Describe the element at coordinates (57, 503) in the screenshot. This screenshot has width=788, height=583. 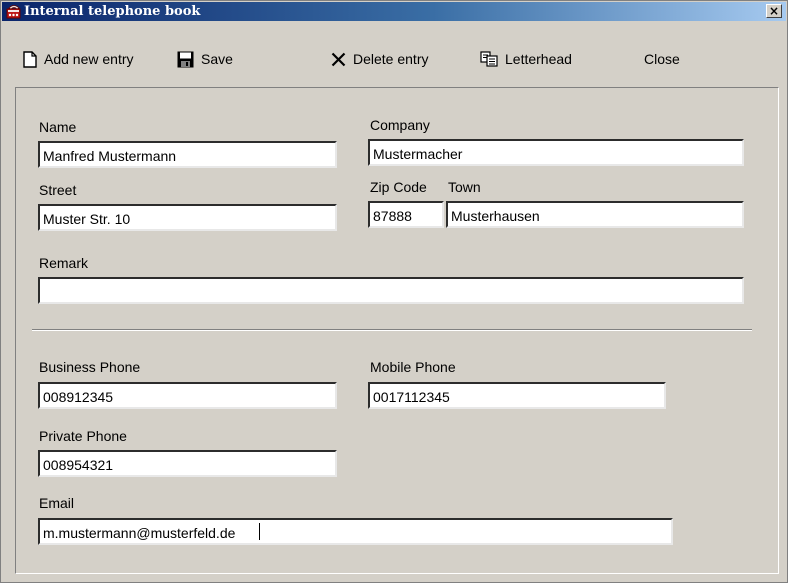
I see `email-label: Email` at that location.